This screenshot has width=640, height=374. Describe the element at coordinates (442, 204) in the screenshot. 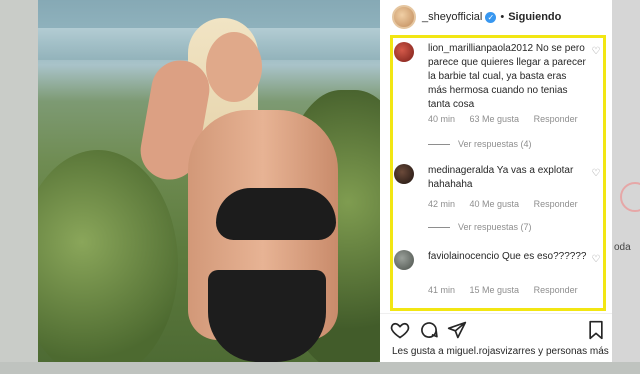

I see `comment-time: 42 min` at that location.